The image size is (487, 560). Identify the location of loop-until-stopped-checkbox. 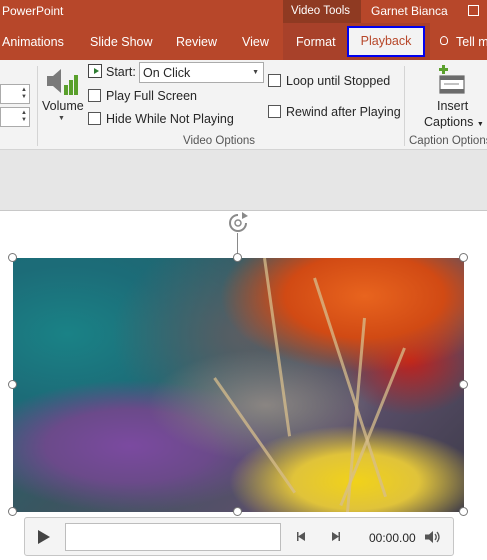
(274, 80).